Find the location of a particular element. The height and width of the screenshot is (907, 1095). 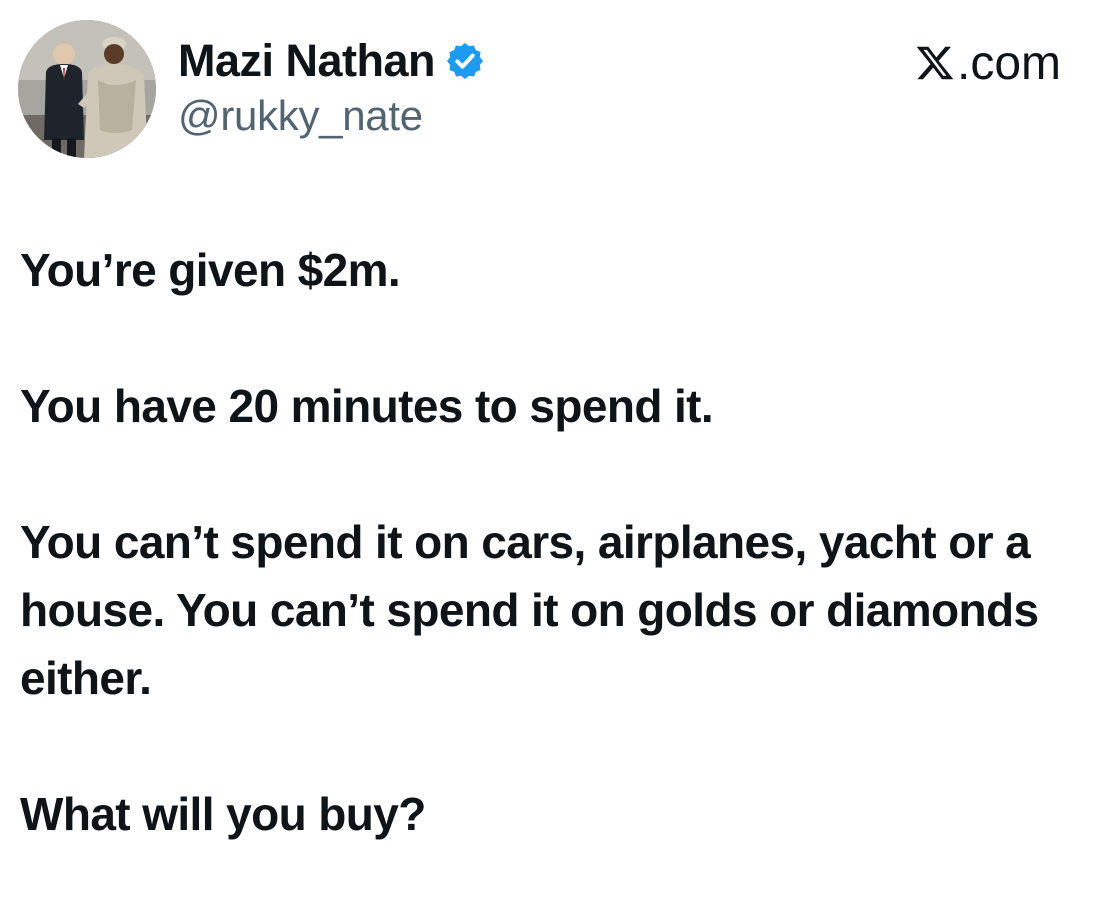

author-name-row: Mazi Nathan is located at coordinates (331, 61).